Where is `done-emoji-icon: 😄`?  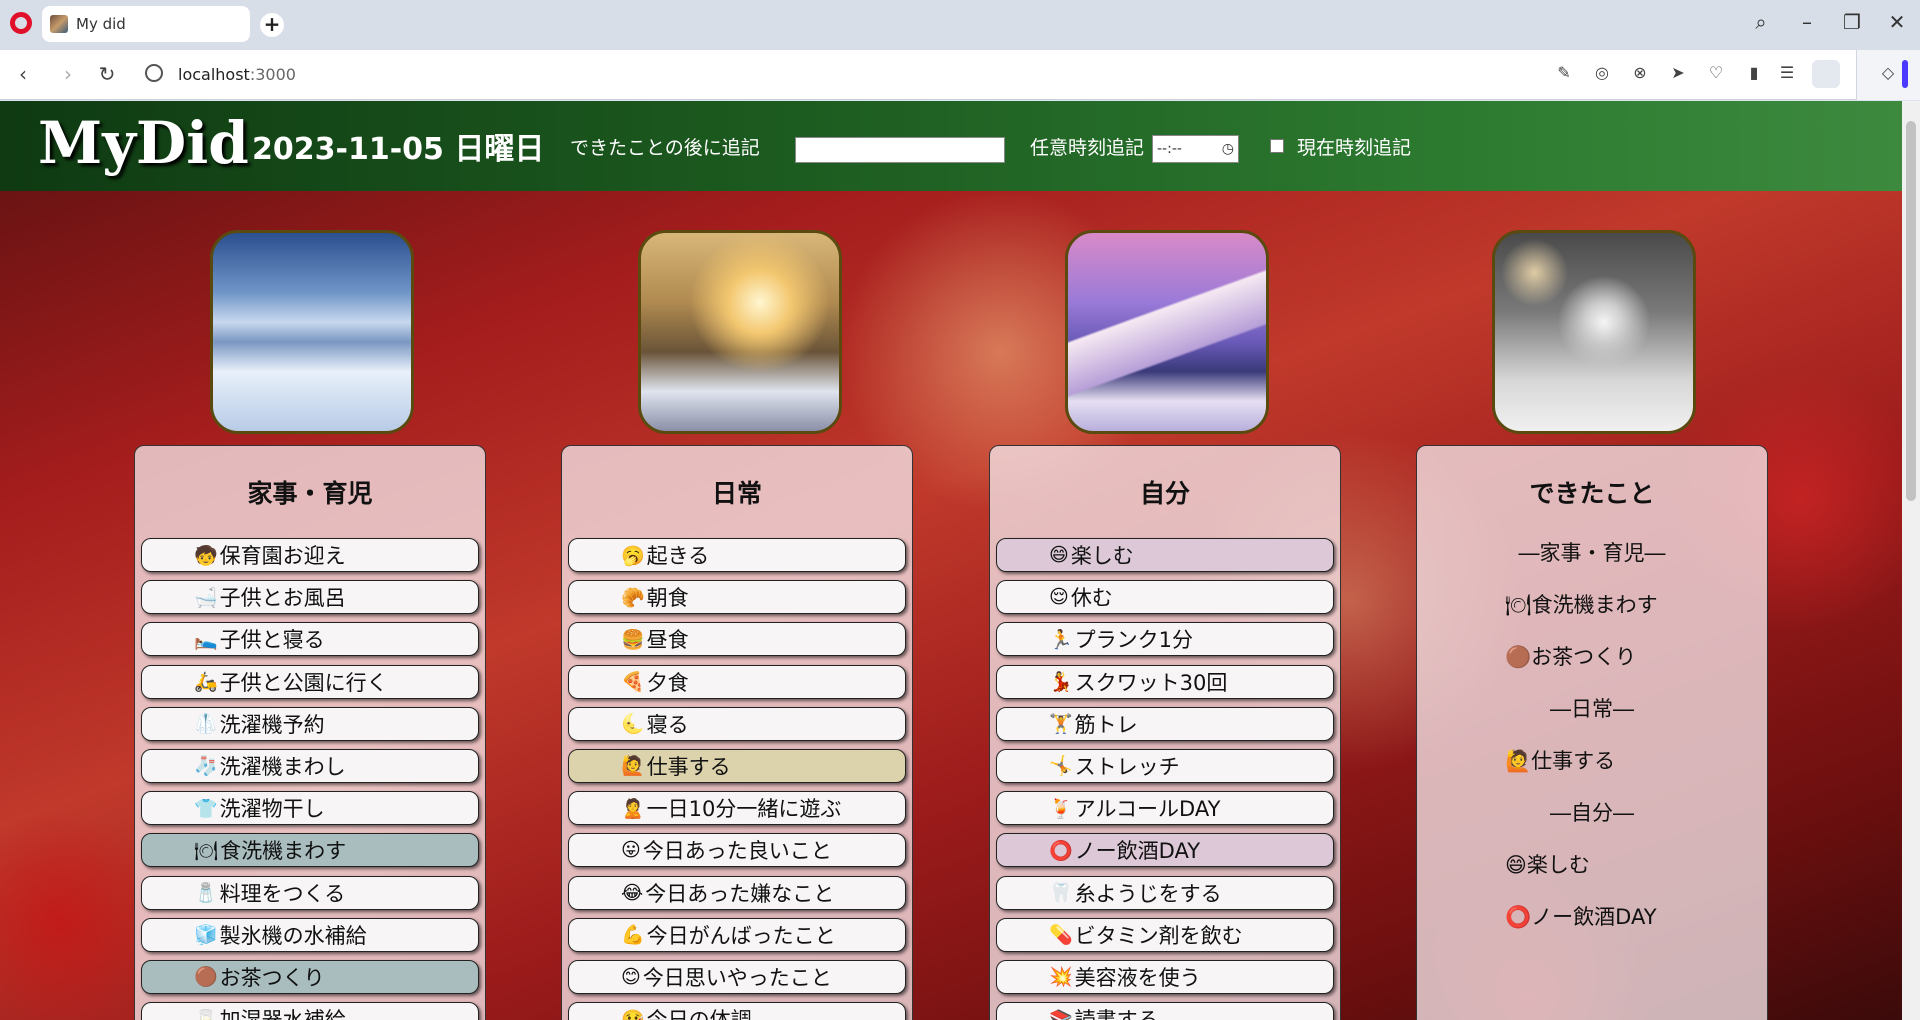
done-emoji-icon: 😄 is located at coordinates (1516, 865).